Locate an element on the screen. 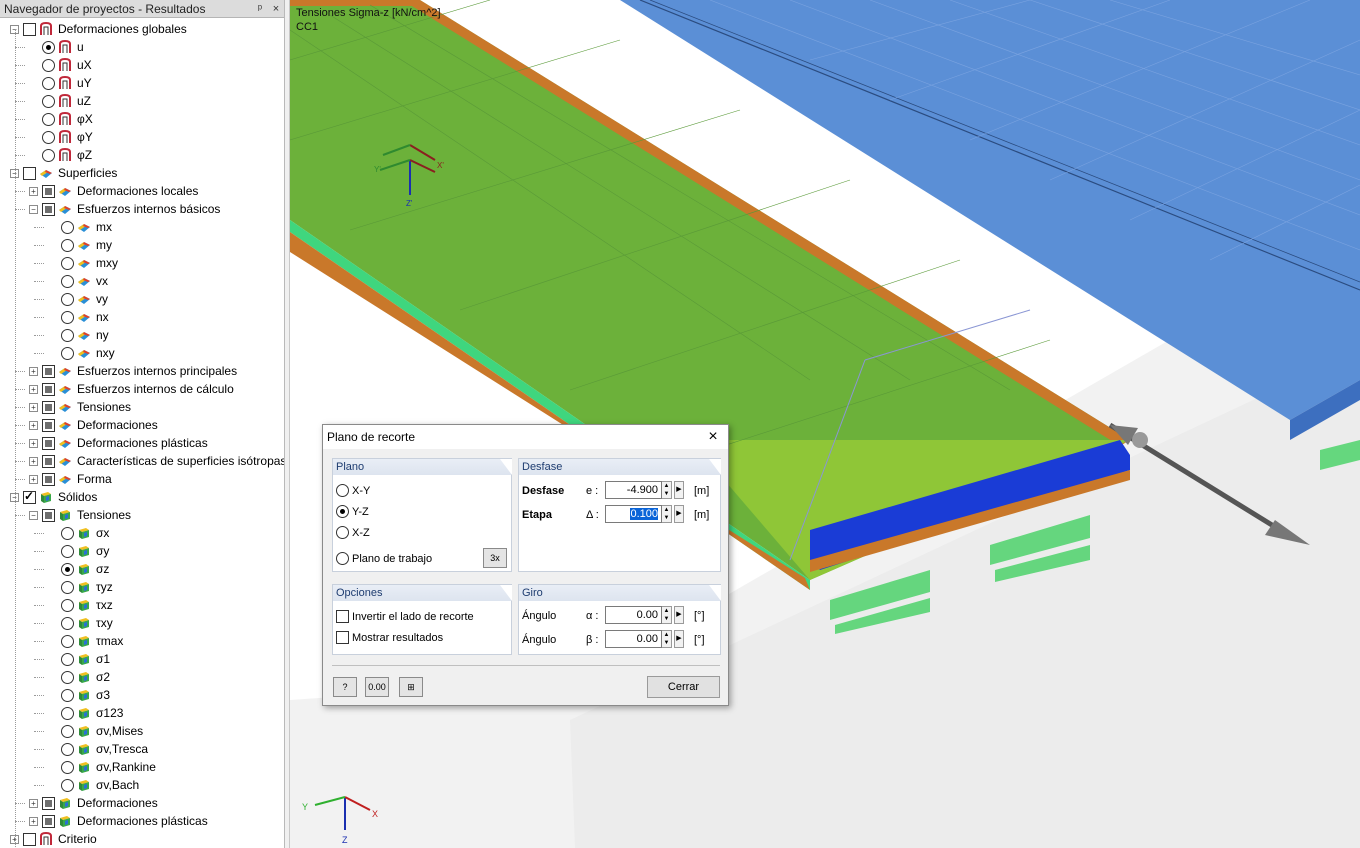  show-results-checkbox is located at coordinates (342, 637).